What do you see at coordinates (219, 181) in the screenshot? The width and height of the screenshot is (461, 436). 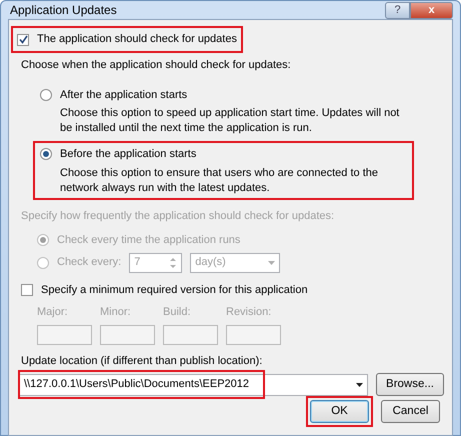 I see `option-description: Choose this option to ensure that users who are connected to the network always run with the latest updates.` at bounding box center [219, 181].